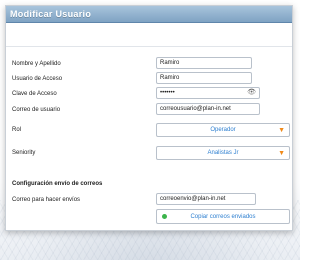 The height and width of the screenshot is (260, 320). What do you see at coordinates (151, 216) in the screenshot?
I see `row-copy: Copiar correos enviados` at bounding box center [151, 216].